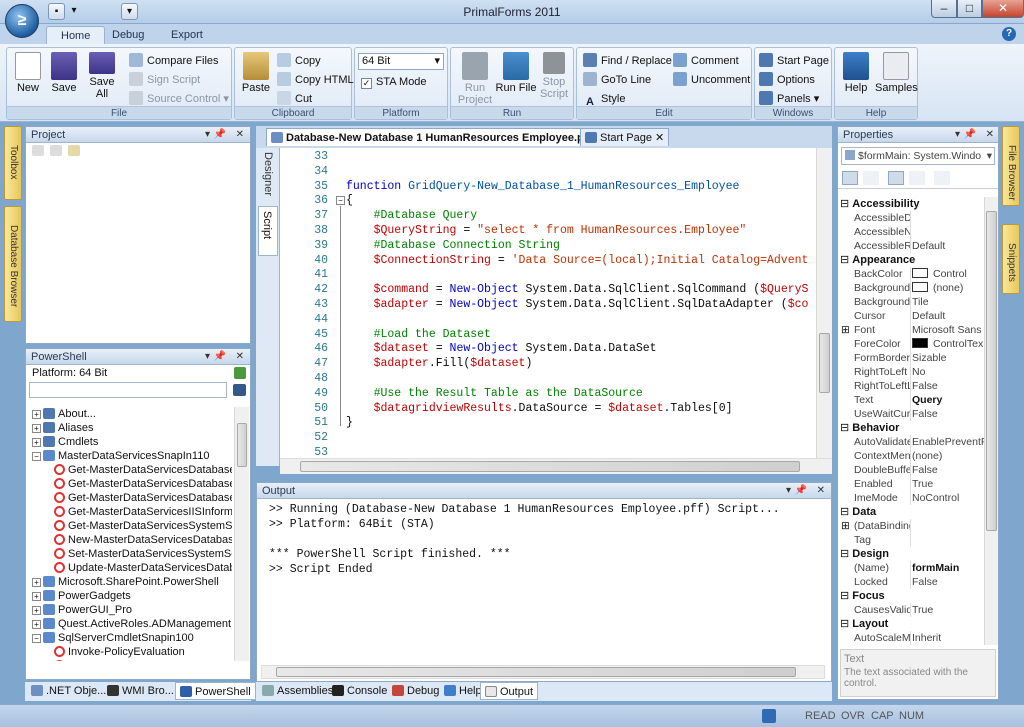 The width and height of the screenshot is (1024, 727). What do you see at coordinates (912, 498) in the screenshot?
I see `property-row: ImeMode NoControl` at bounding box center [912, 498].